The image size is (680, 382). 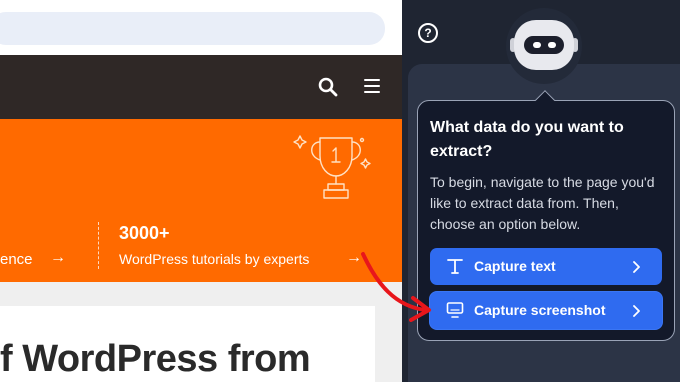 What do you see at coordinates (372, 86) in the screenshot?
I see `hamburger-menu-icon` at bounding box center [372, 86].